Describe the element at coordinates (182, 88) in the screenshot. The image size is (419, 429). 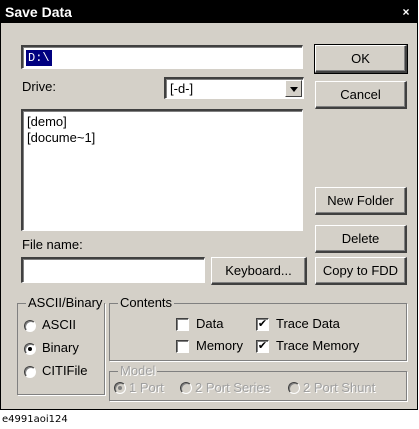
I see `drive-selected-value: [-d-]` at that location.